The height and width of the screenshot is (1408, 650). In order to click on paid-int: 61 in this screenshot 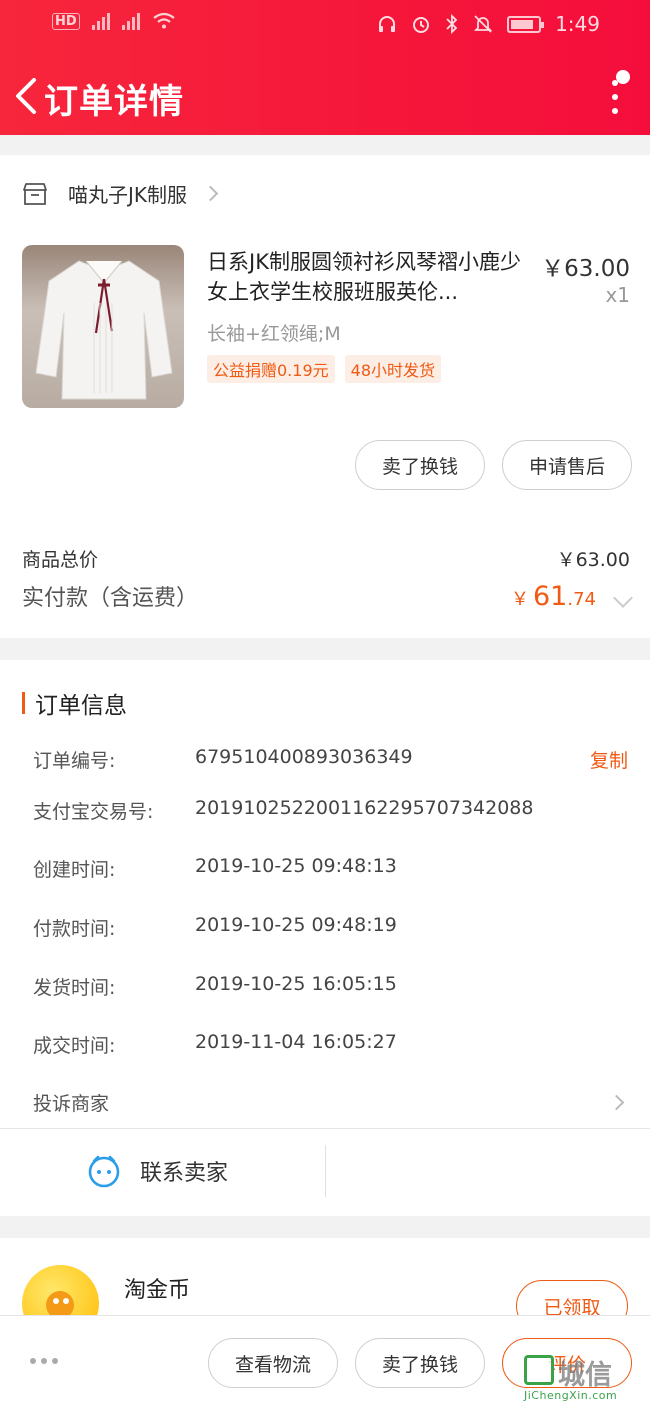, I will do `click(550, 596)`.